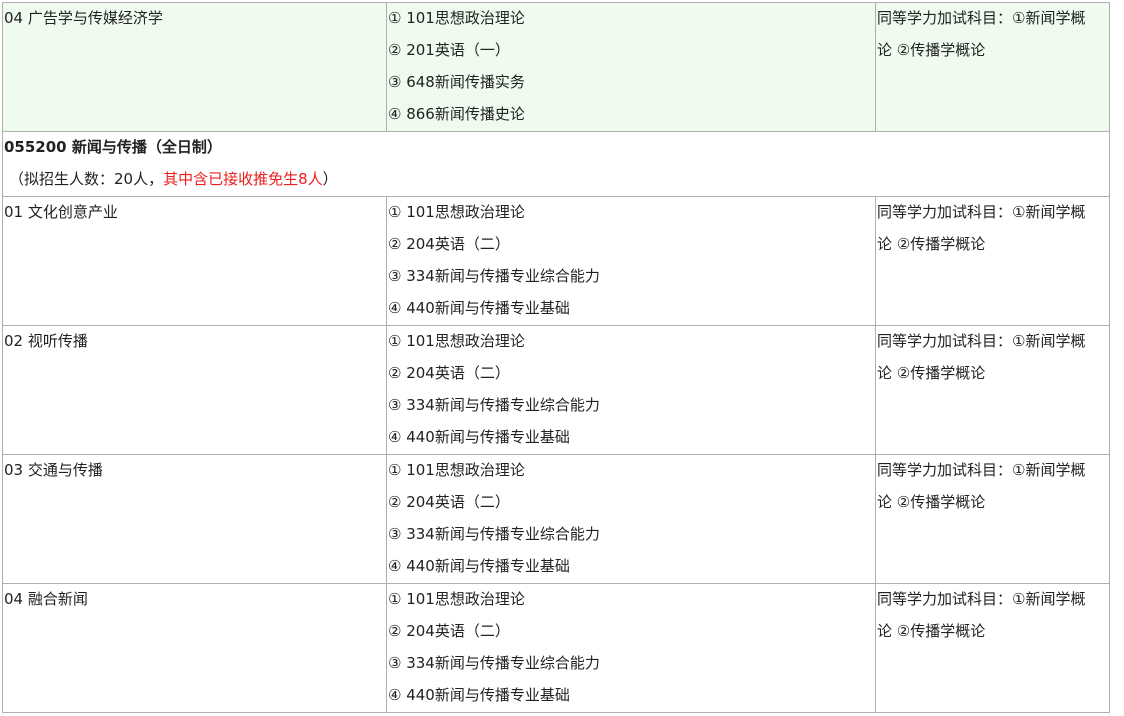 Image resolution: width=1124 pixels, height=716 pixels. What do you see at coordinates (330, 179) in the screenshot?
I see `enrollment-close: ）` at bounding box center [330, 179].